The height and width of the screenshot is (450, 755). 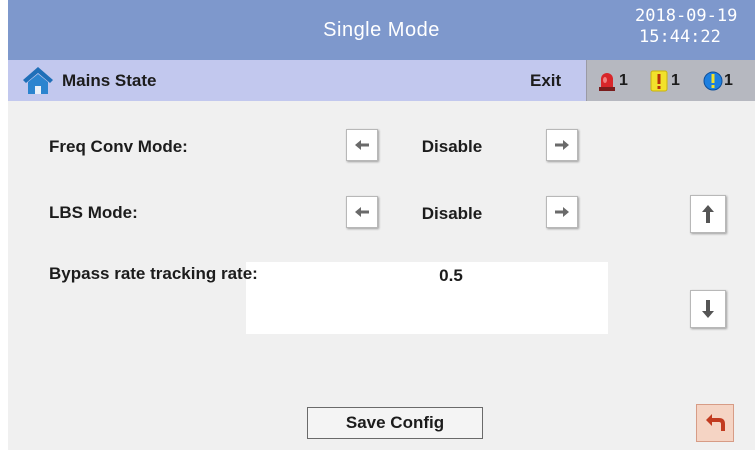 I want to click on title-bar: Single Mode 2018-09-19 15:44:22, so click(x=381, y=30).